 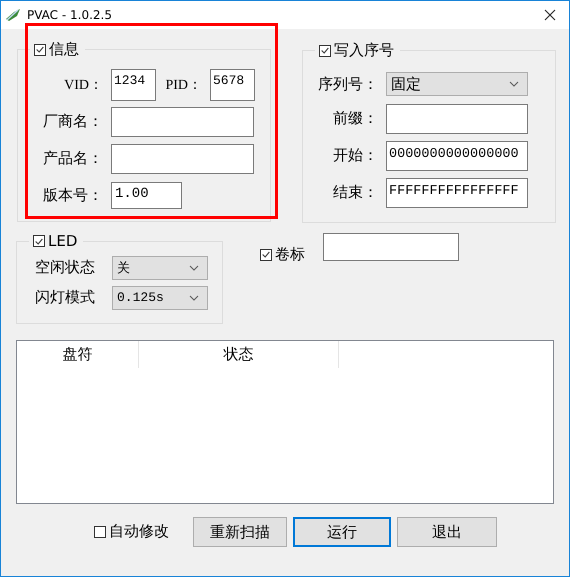 I want to click on column-header: 盘符, so click(x=78, y=354).